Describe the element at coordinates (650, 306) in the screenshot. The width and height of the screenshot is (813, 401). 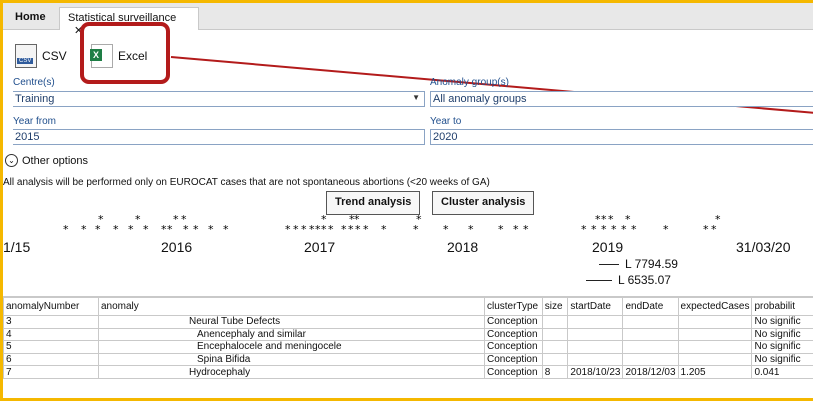
I see `column-header: endDate` at that location.